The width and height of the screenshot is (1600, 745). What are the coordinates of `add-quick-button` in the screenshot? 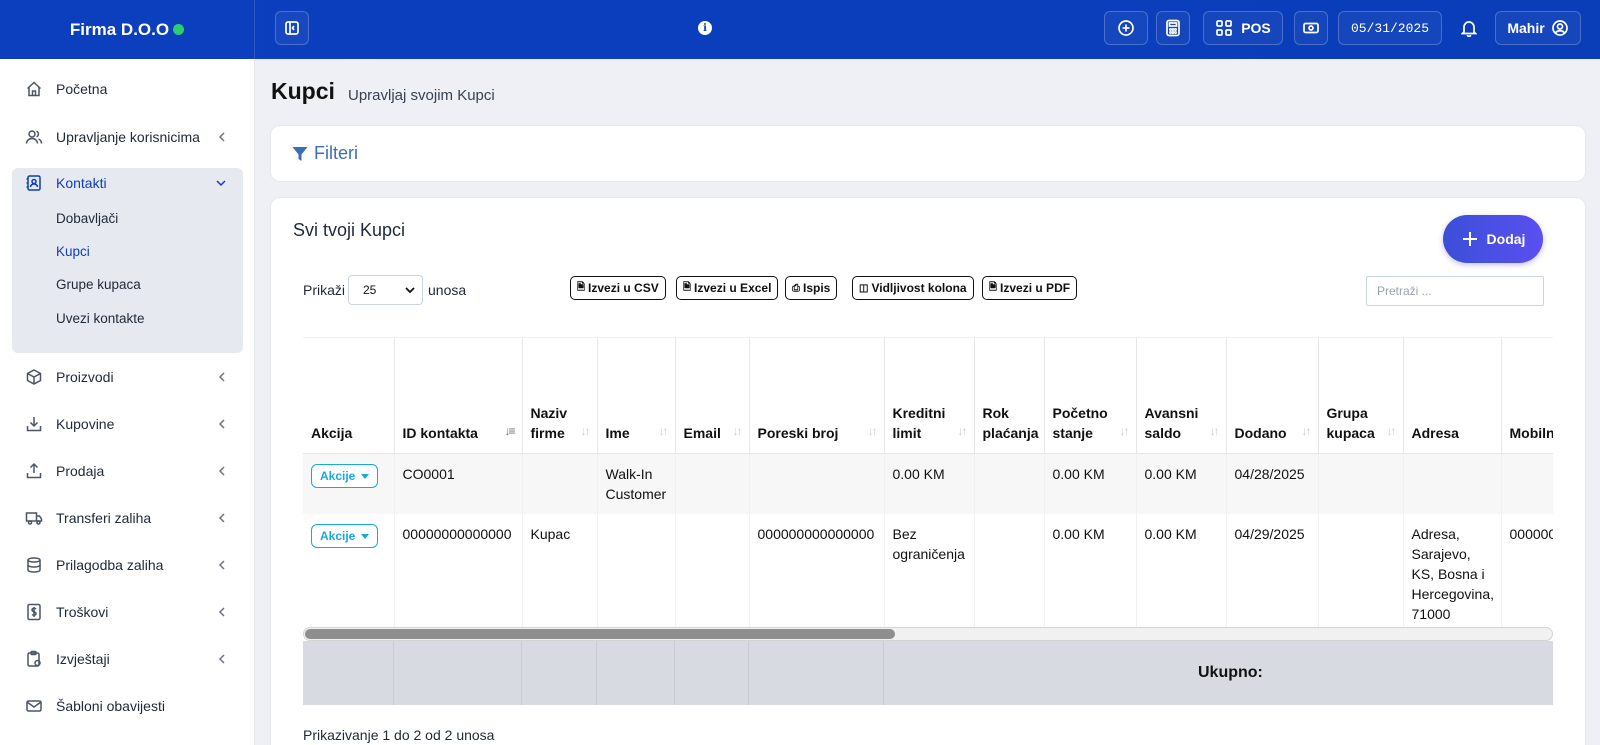 It's located at (1126, 28).